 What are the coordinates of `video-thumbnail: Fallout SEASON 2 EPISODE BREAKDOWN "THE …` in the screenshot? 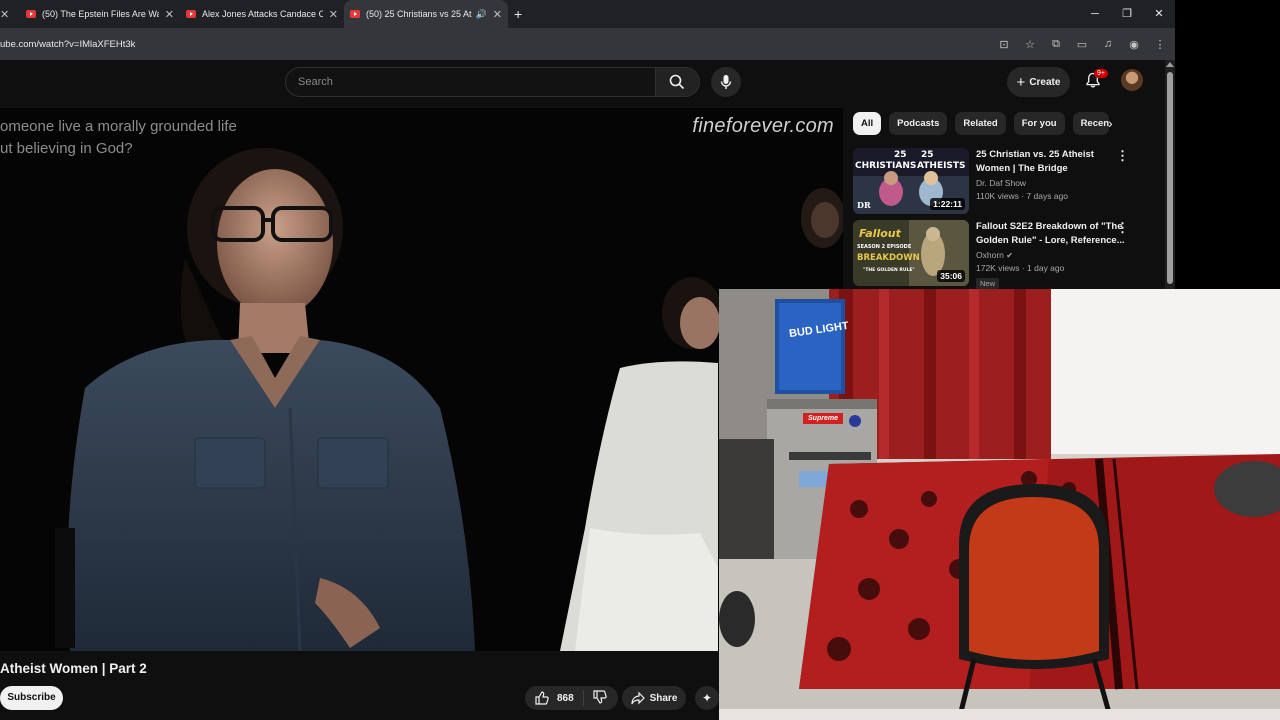 It's located at (911, 253).